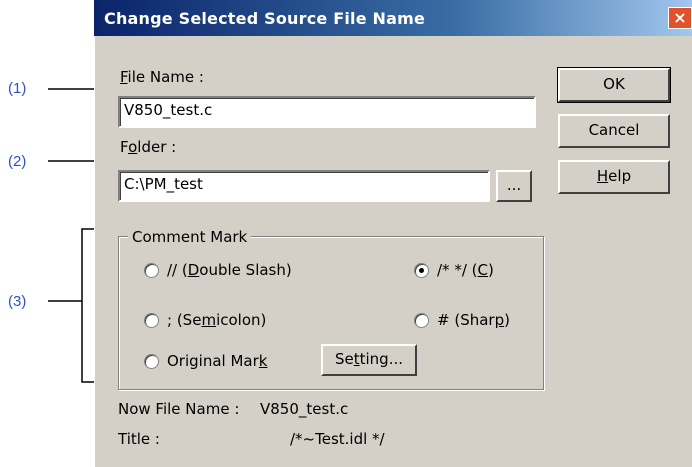  What do you see at coordinates (337, 439) in the screenshot?
I see `title-value: /*~Test.idl */` at bounding box center [337, 439].